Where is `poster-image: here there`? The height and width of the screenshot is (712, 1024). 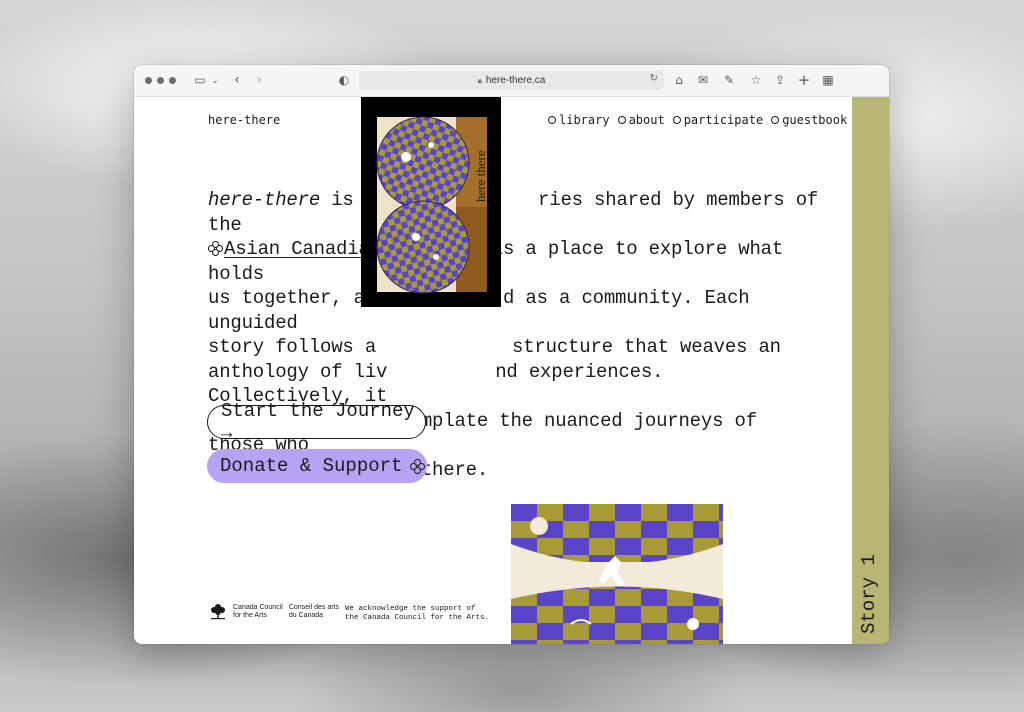
poster-image: here there is located at coordinates (431, 202).